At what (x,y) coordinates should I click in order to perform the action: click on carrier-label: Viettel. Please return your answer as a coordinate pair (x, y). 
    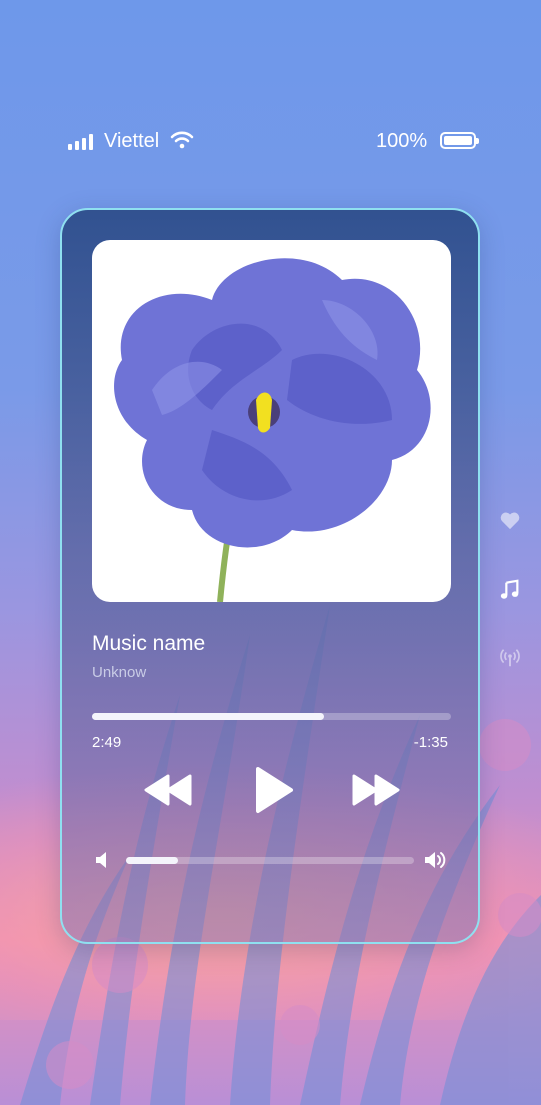
    Looking at the image, I should click on (132, 141).